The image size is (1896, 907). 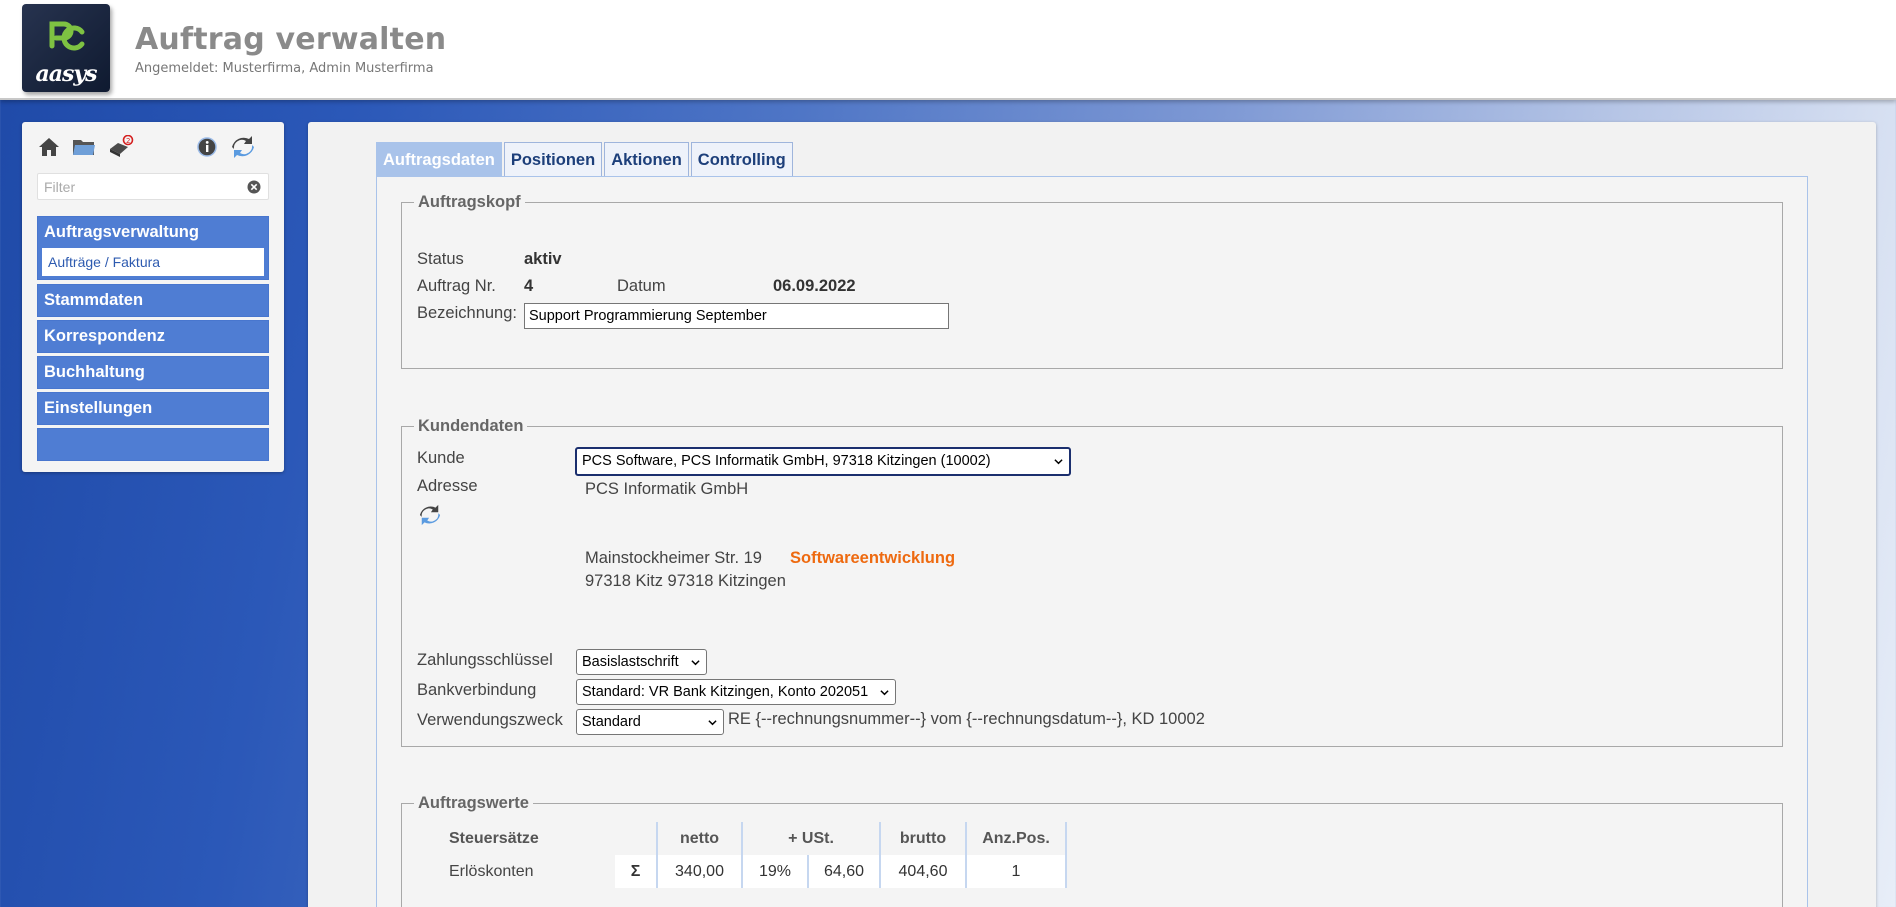 I want to click on tab-positionen: Positionen, so click(x=553, y=159).